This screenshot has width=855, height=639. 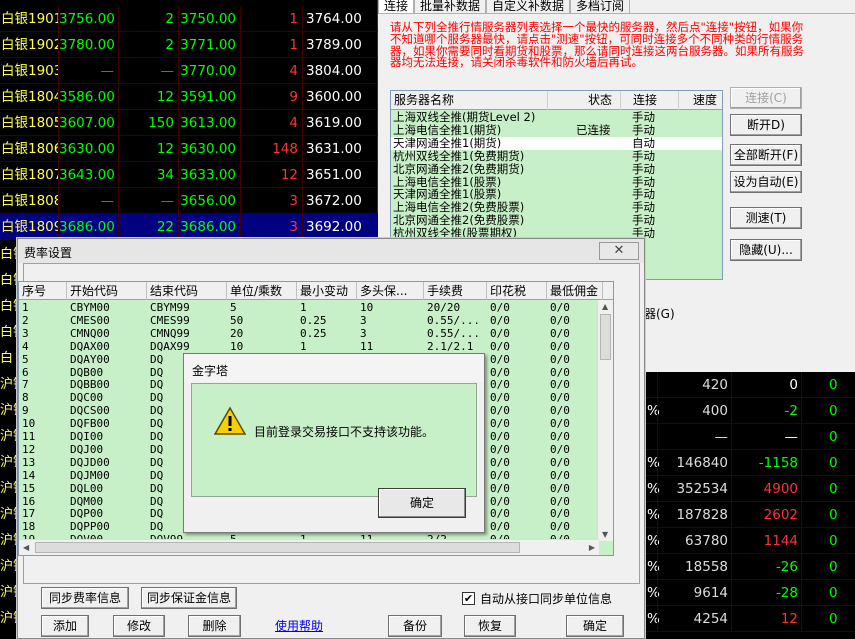 What do you see at coordinates (595, 626) in the screenshot?
I see `fee-ok-button: 确定` at bounding box center [595, 626].